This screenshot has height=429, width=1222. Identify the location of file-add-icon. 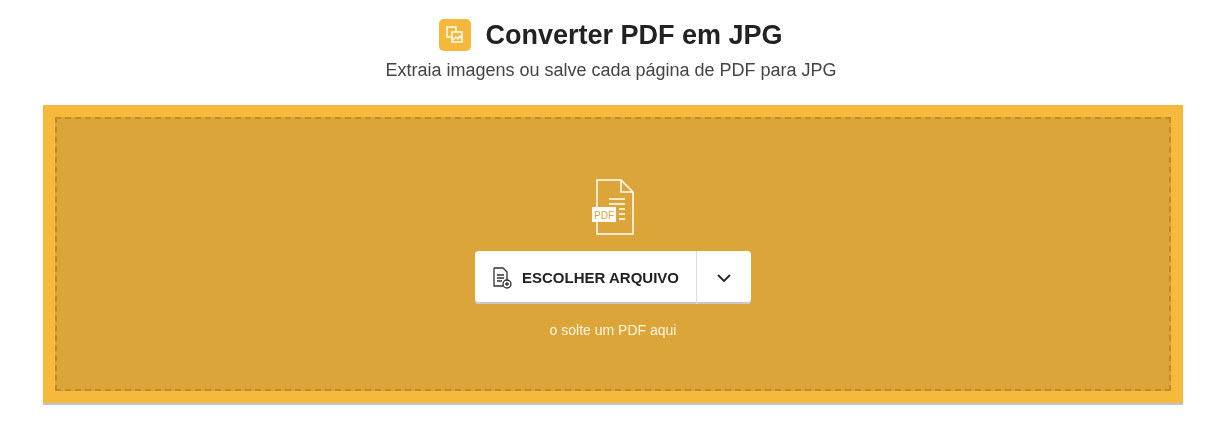
(502, 277).